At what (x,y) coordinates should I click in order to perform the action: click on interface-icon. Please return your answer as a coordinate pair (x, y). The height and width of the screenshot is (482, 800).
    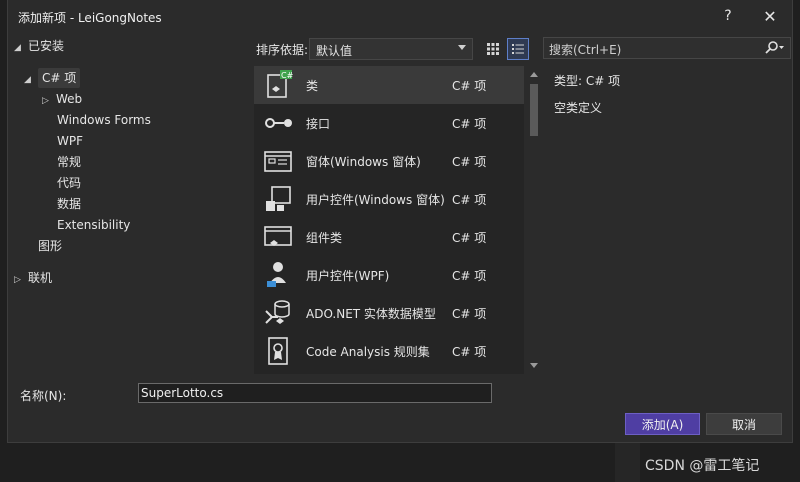
    Looking at the image, I should click on (278, 123).